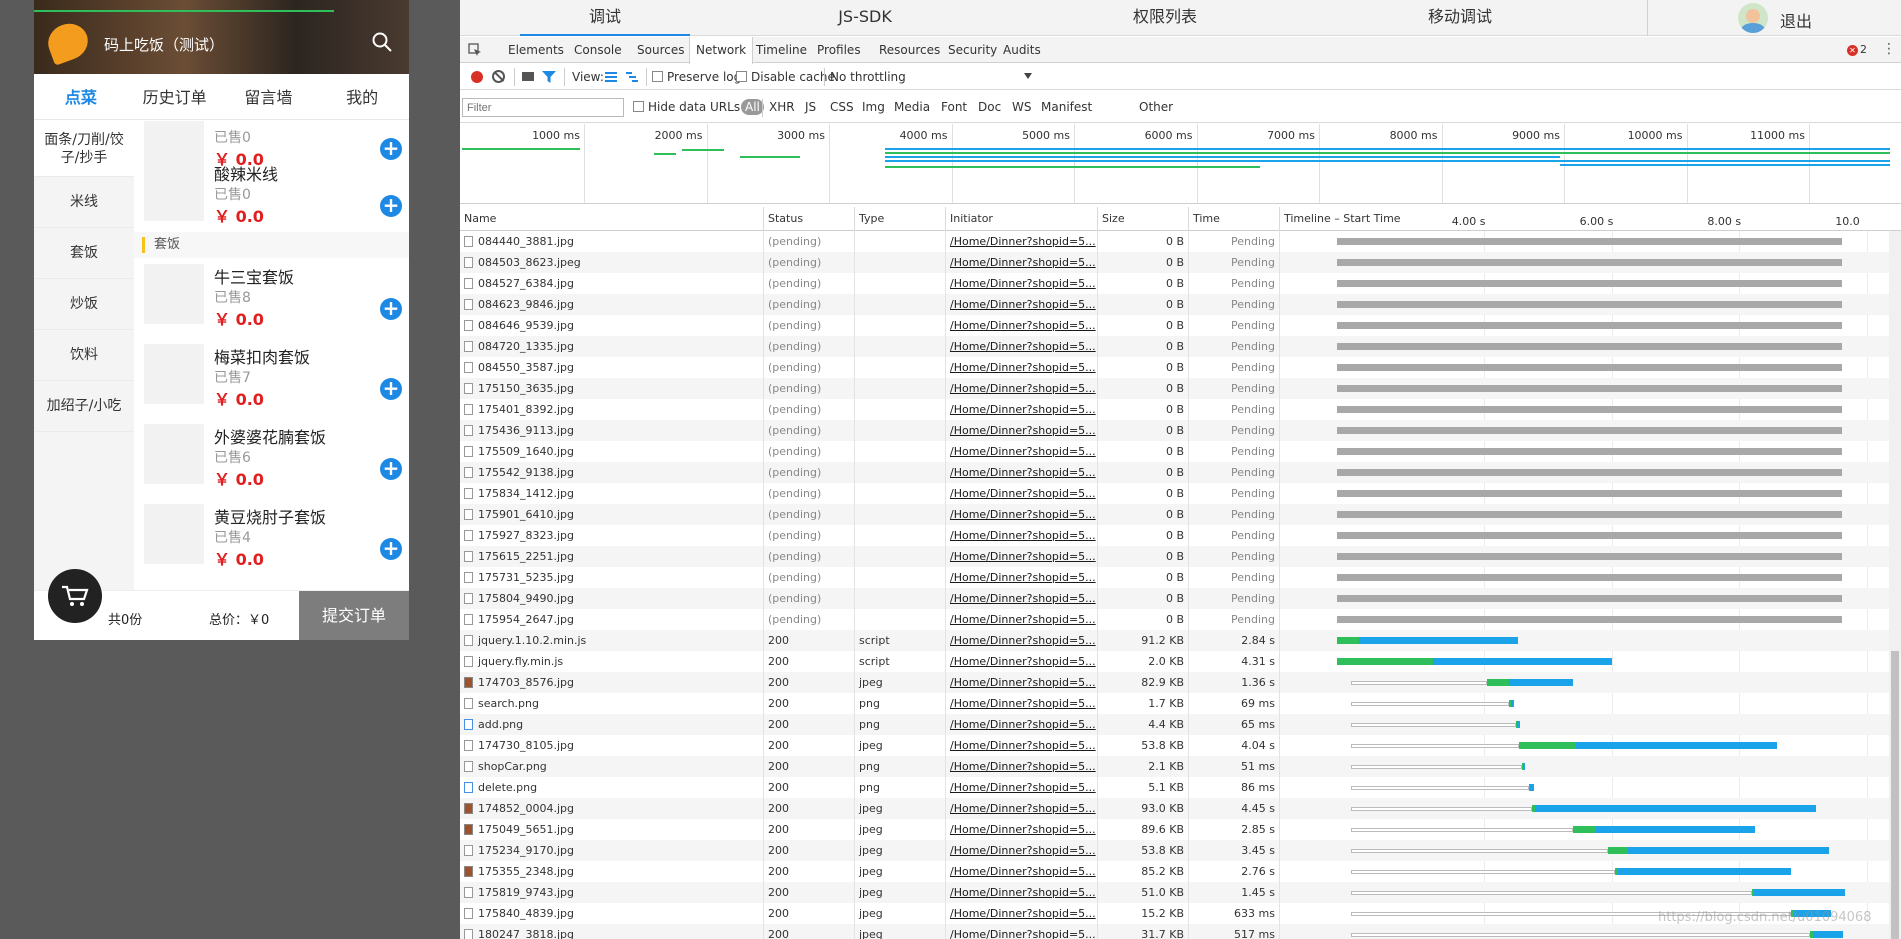  Describe the element at coordinates (84, 202) in the screenshot. I see `category-item: 米线` at that location.